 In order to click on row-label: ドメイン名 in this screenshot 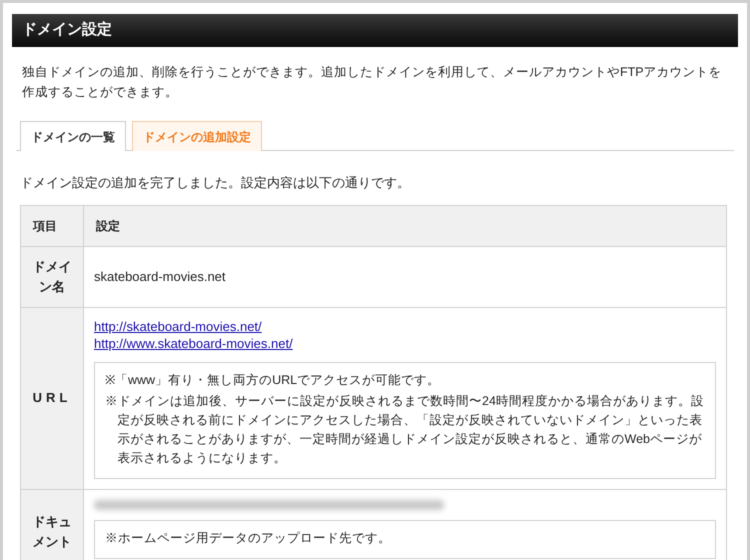, I will do `click(52, 276)`.